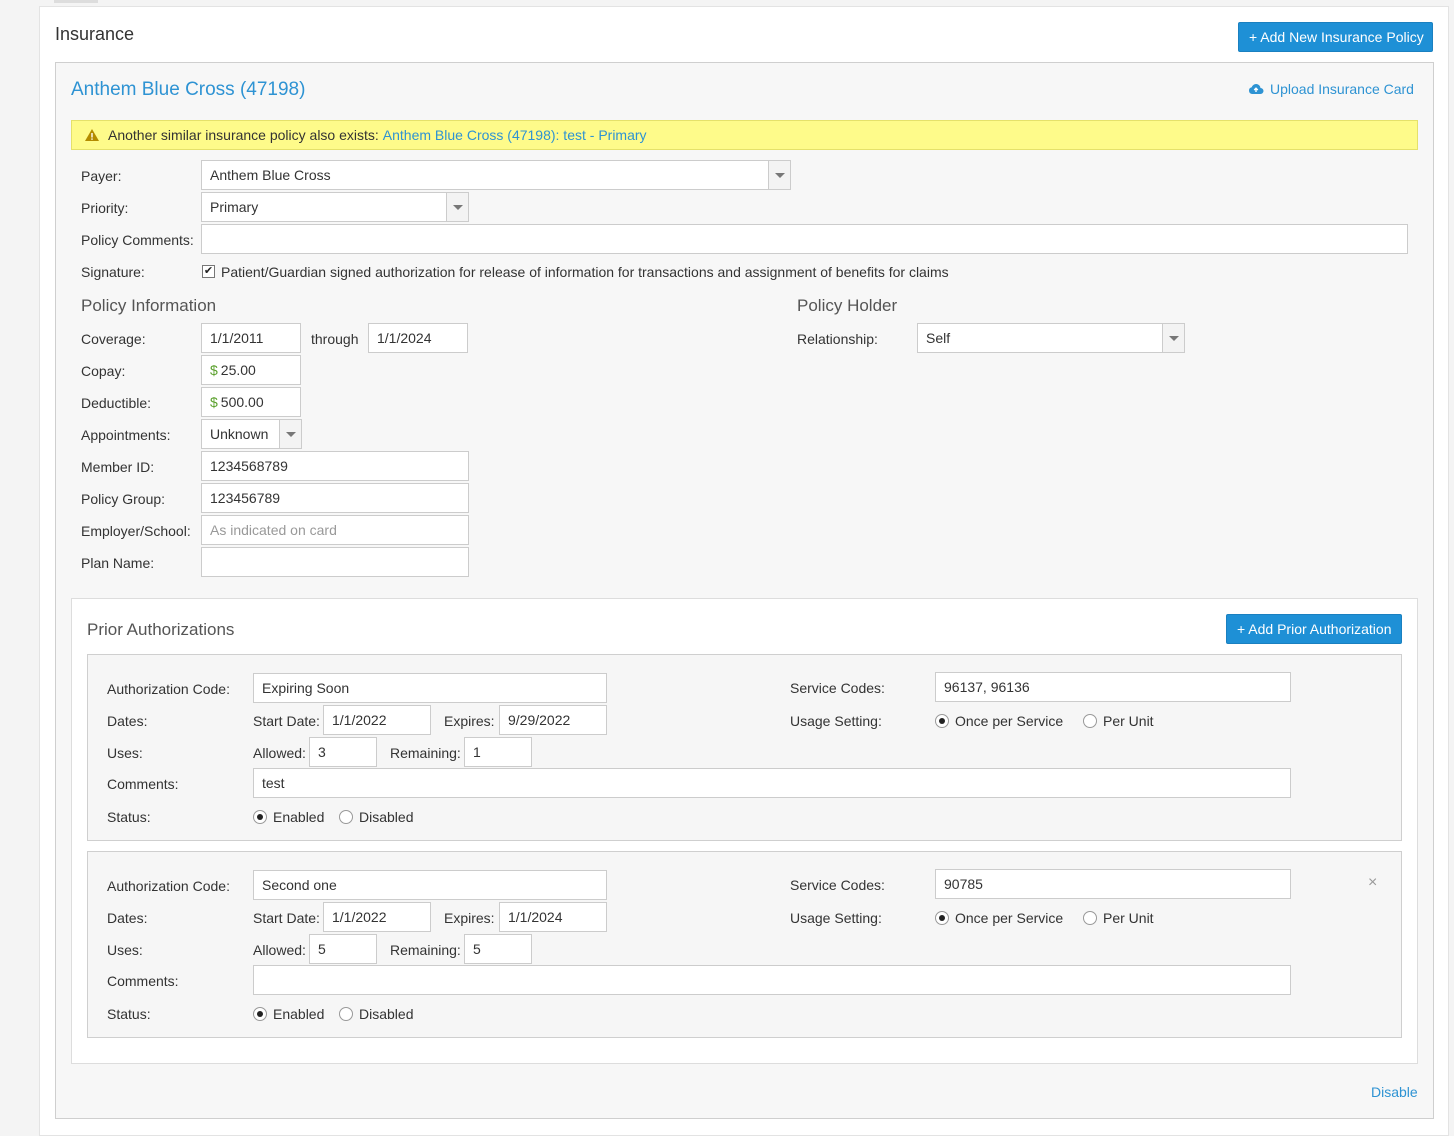  Describe the element at coordinates (118, 467) in the screenshot. I see `member-id-label: Member ID:` at that location.